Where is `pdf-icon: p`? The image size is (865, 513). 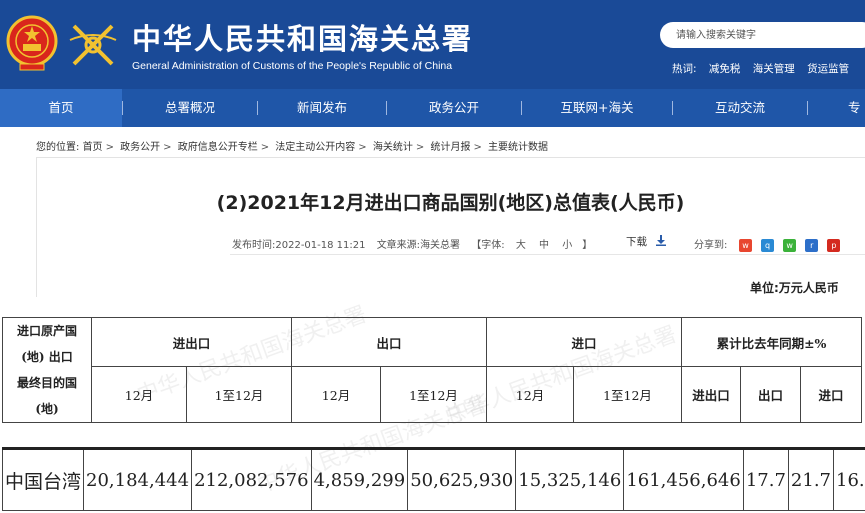
pdf-icon: p is located at coordinates (834, 245).